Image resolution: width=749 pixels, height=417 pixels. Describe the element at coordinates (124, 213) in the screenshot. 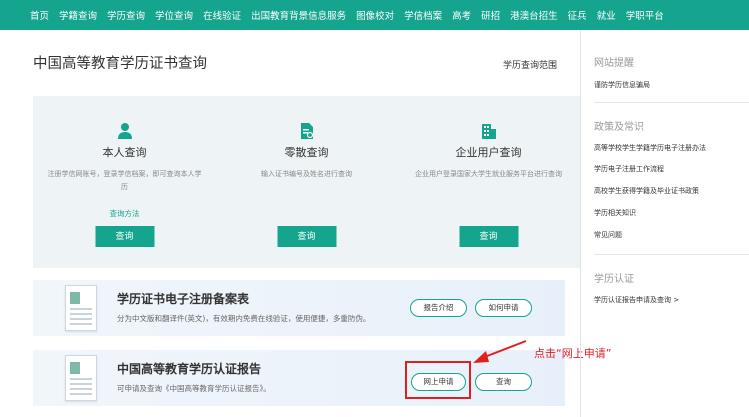

I see `query-method-link: 查询方法` at that location.